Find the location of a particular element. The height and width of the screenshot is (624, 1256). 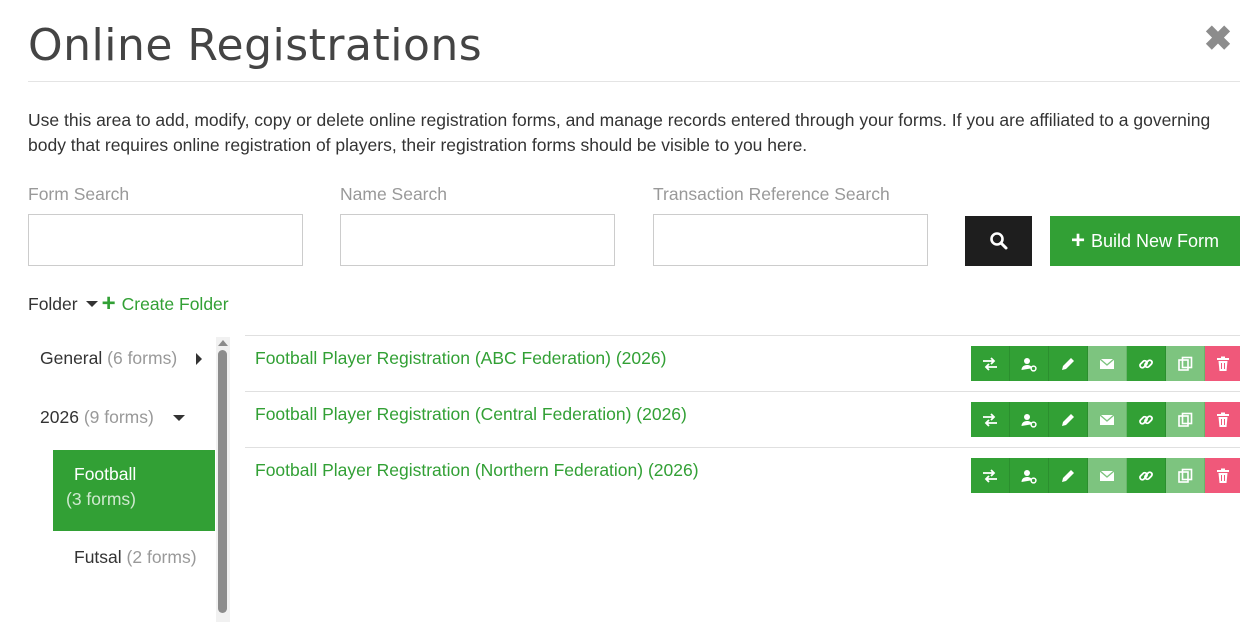

search-icon is located at coordinates (998, 241).